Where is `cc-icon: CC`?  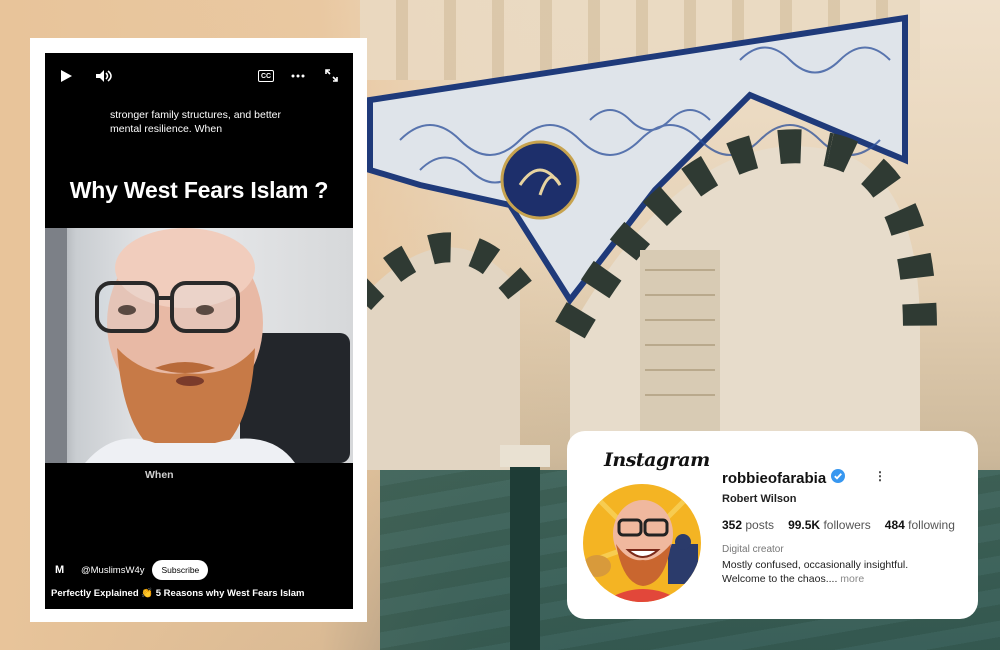 cc-icon: CC is located at coordinates (266, 76).